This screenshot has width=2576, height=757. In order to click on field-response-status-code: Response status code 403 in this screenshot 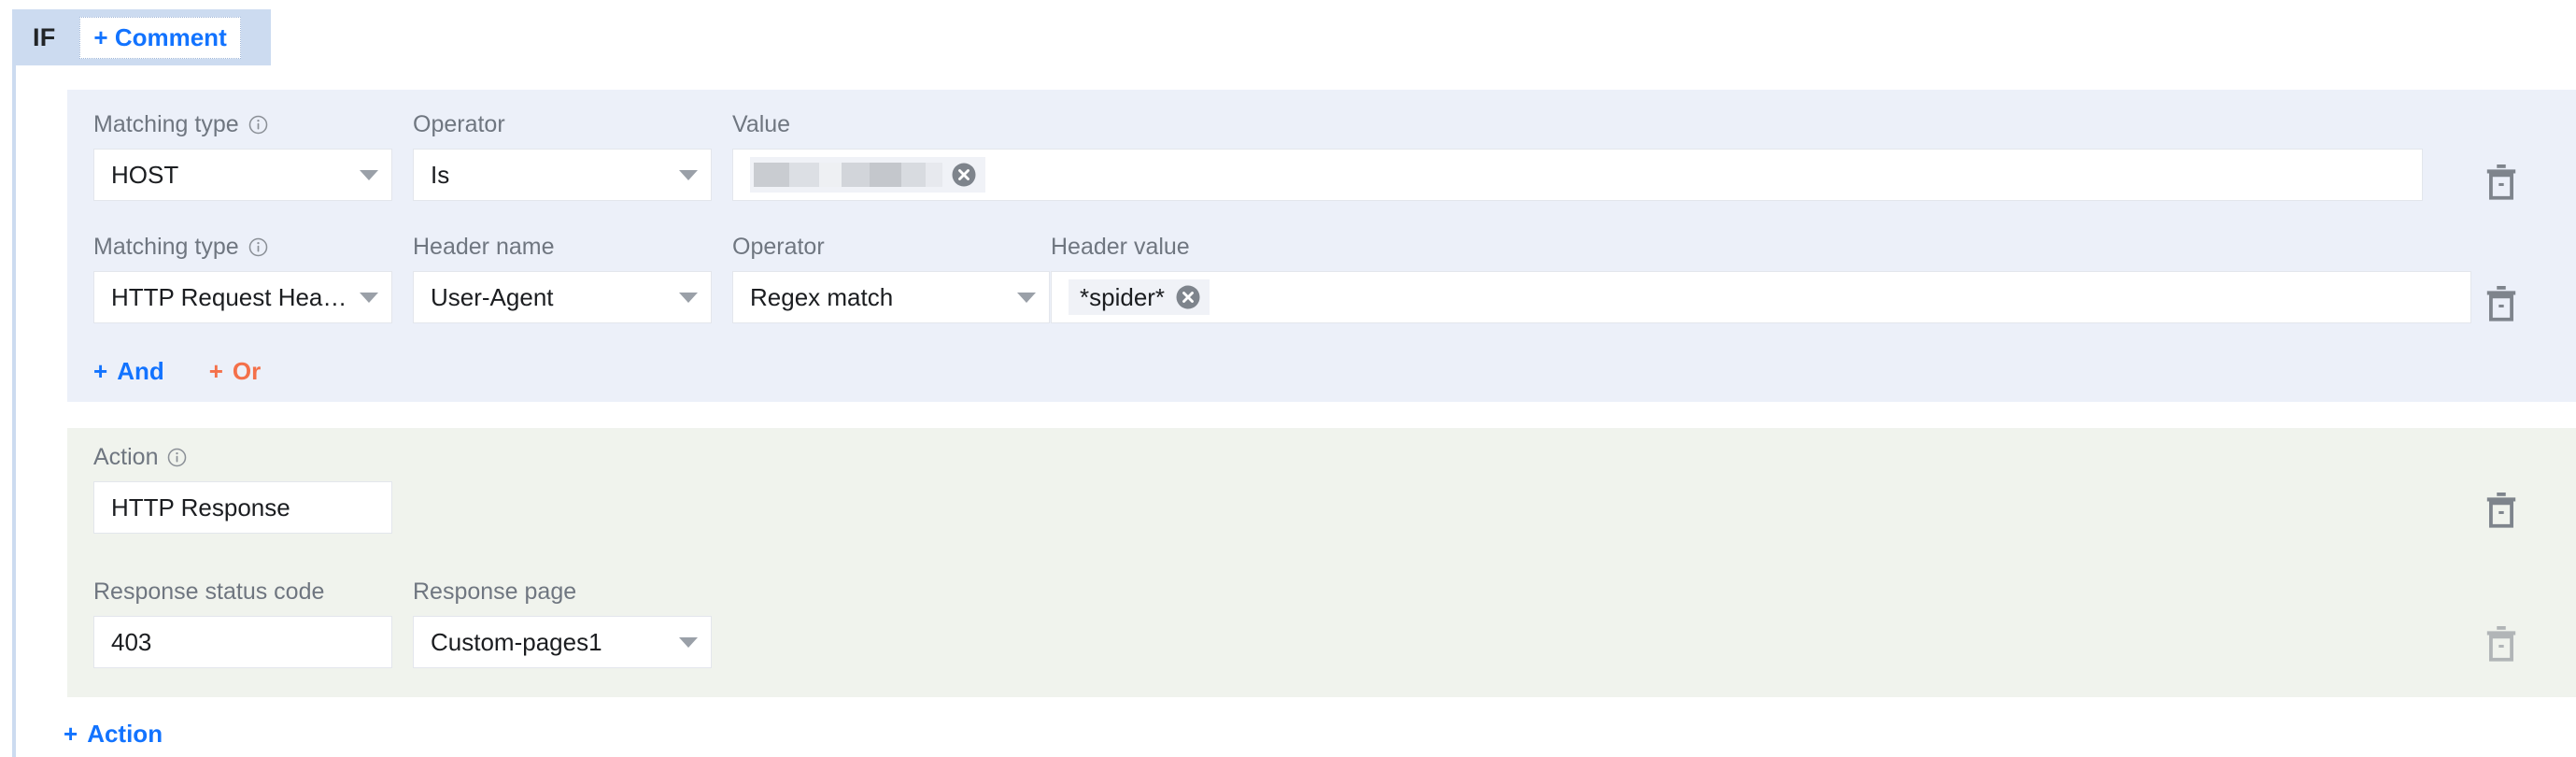, I will do `click(243, 623)`.